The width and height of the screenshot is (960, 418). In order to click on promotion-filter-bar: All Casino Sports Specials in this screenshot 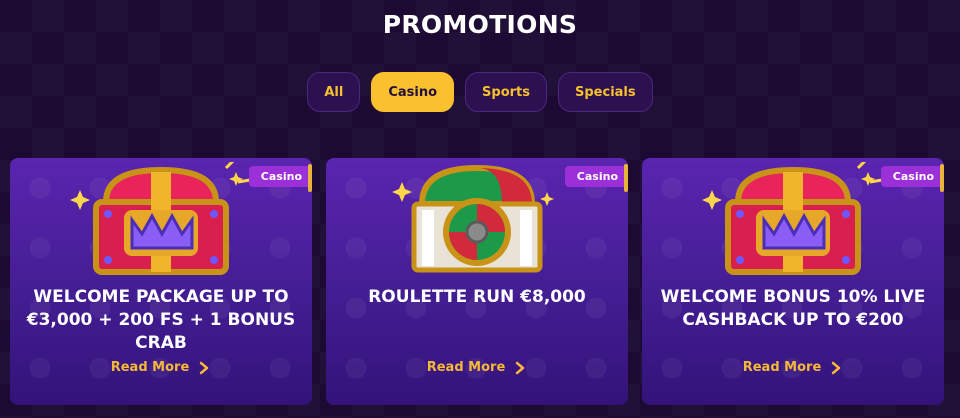, I will do `click(480, 92)`.